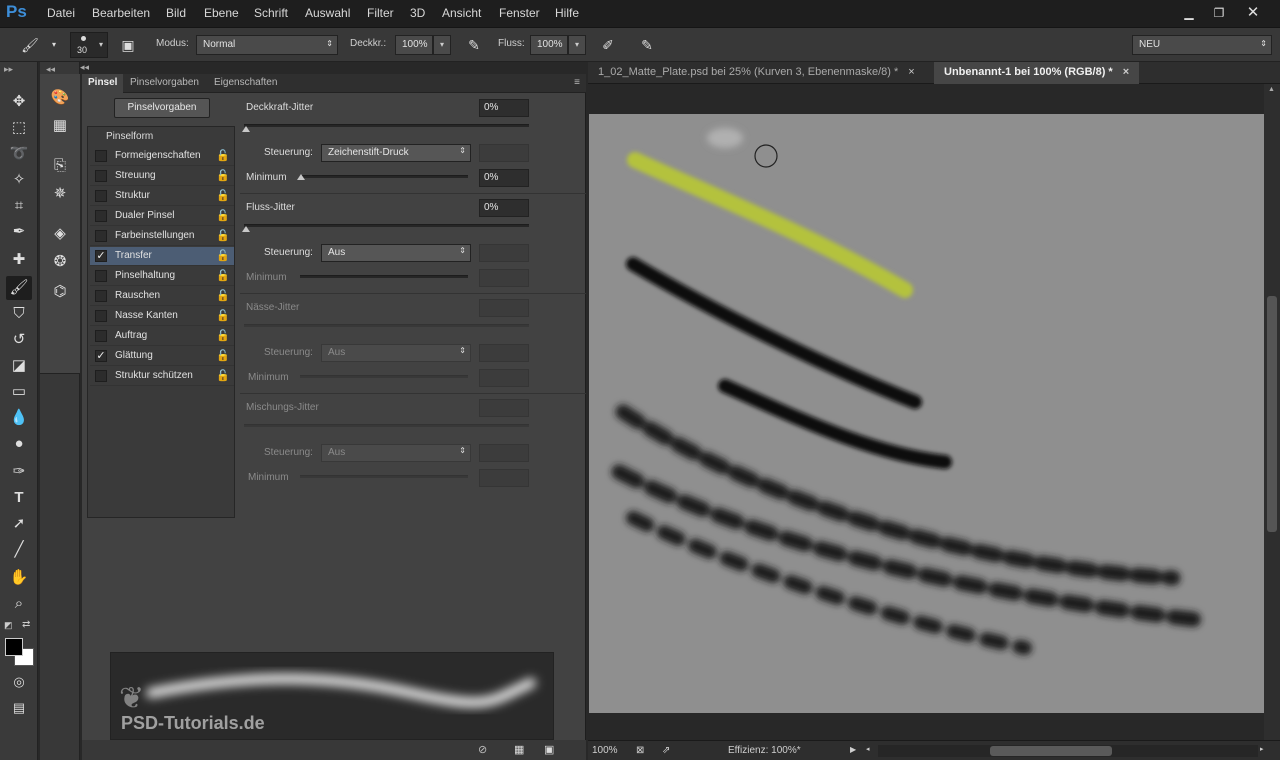  Describe the element at coordinates (19, 366) in the screenshot. I see `eraser-tool-icon: ◪` at that location.